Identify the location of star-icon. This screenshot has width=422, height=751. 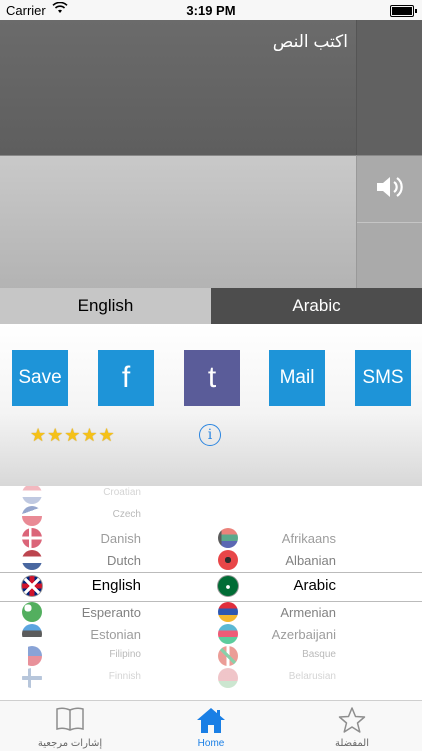
(352, 722).